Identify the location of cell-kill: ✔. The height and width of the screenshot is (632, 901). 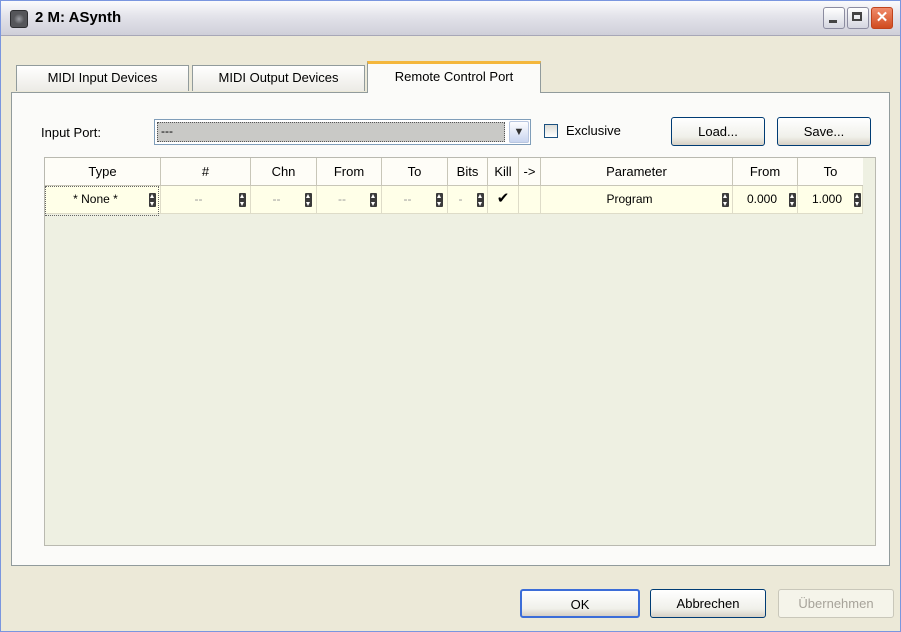
(503, 200).